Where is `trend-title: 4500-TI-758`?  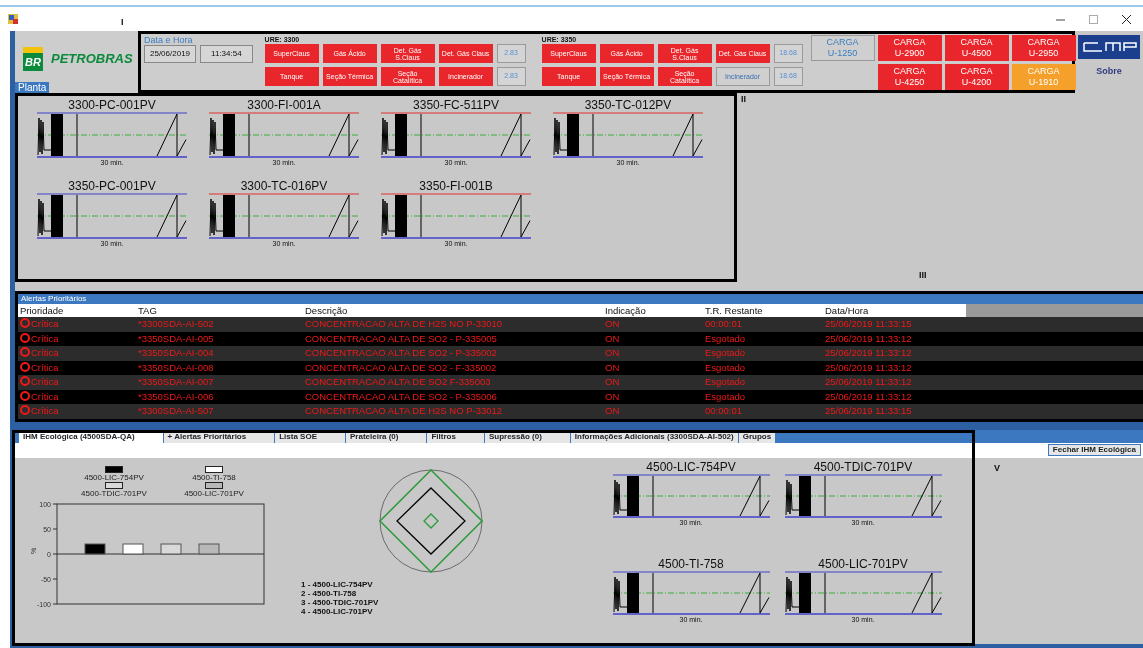 trend-title: 4500-TI-758 is located at coordinates (691, 564).